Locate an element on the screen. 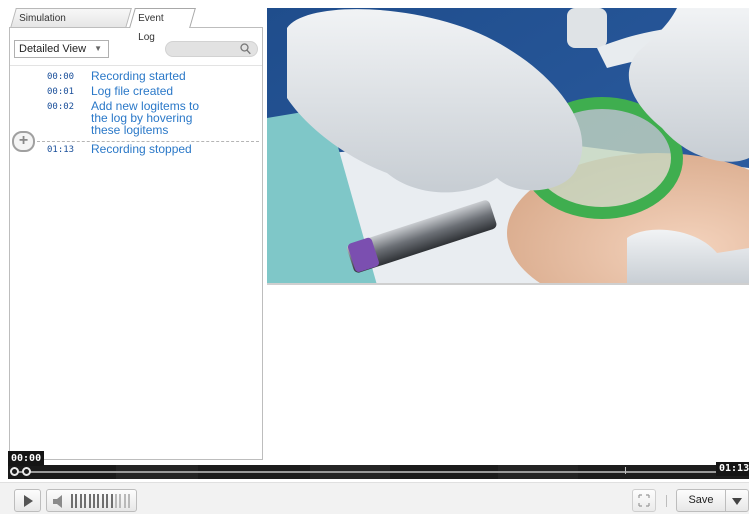 This screenshot has width=749, height=514. log-item-time: 01:13 is located at coordinates (61, 150).